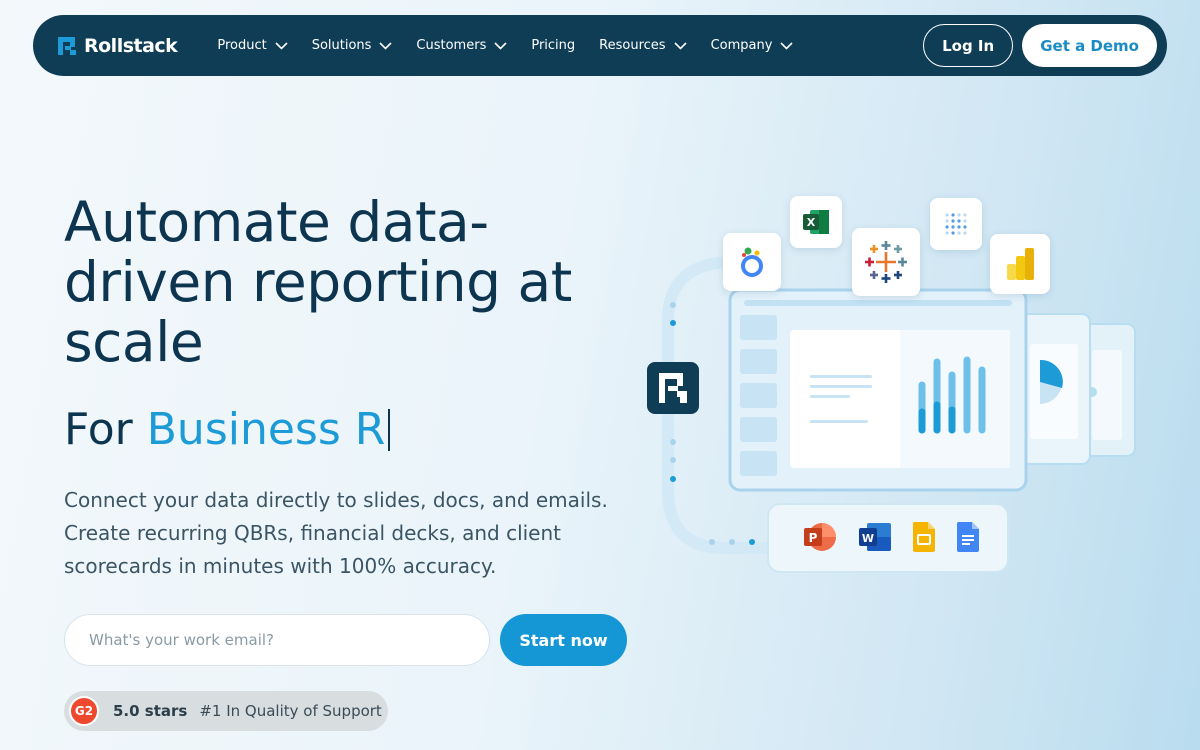  I want to click on nav-item-company: Company, so click(752, 45).